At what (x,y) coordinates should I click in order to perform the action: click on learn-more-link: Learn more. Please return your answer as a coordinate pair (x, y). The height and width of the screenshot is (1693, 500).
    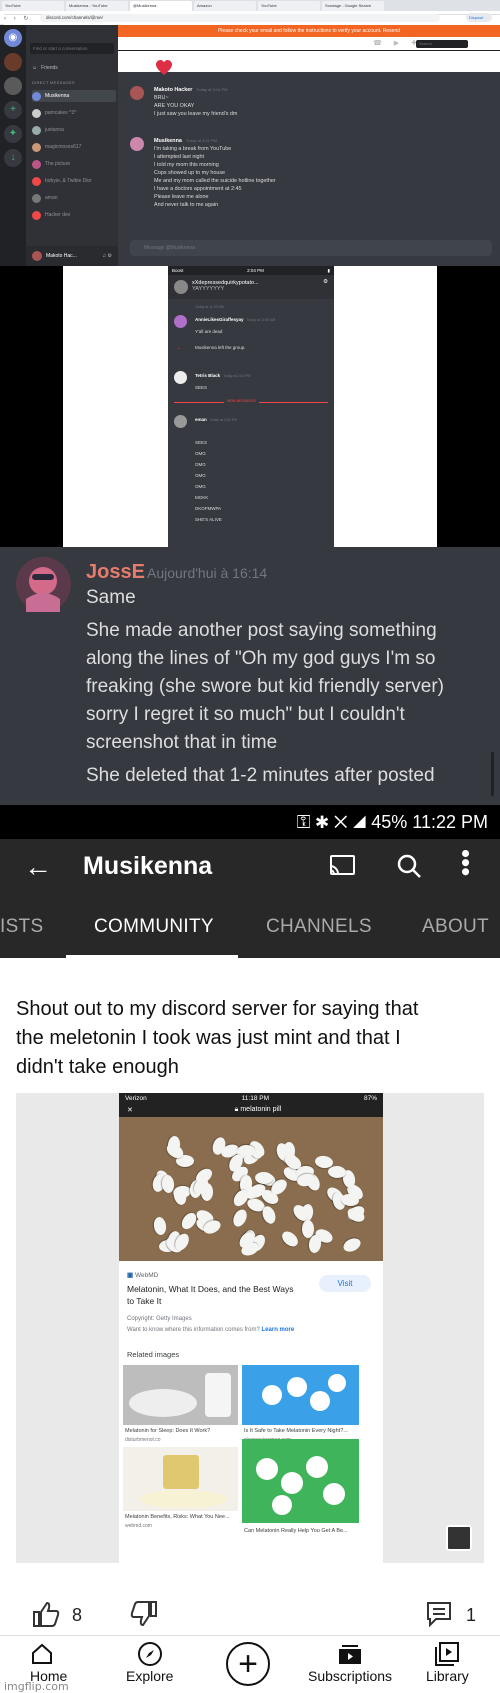
    Looking at the image, I should click on (278, 1330).